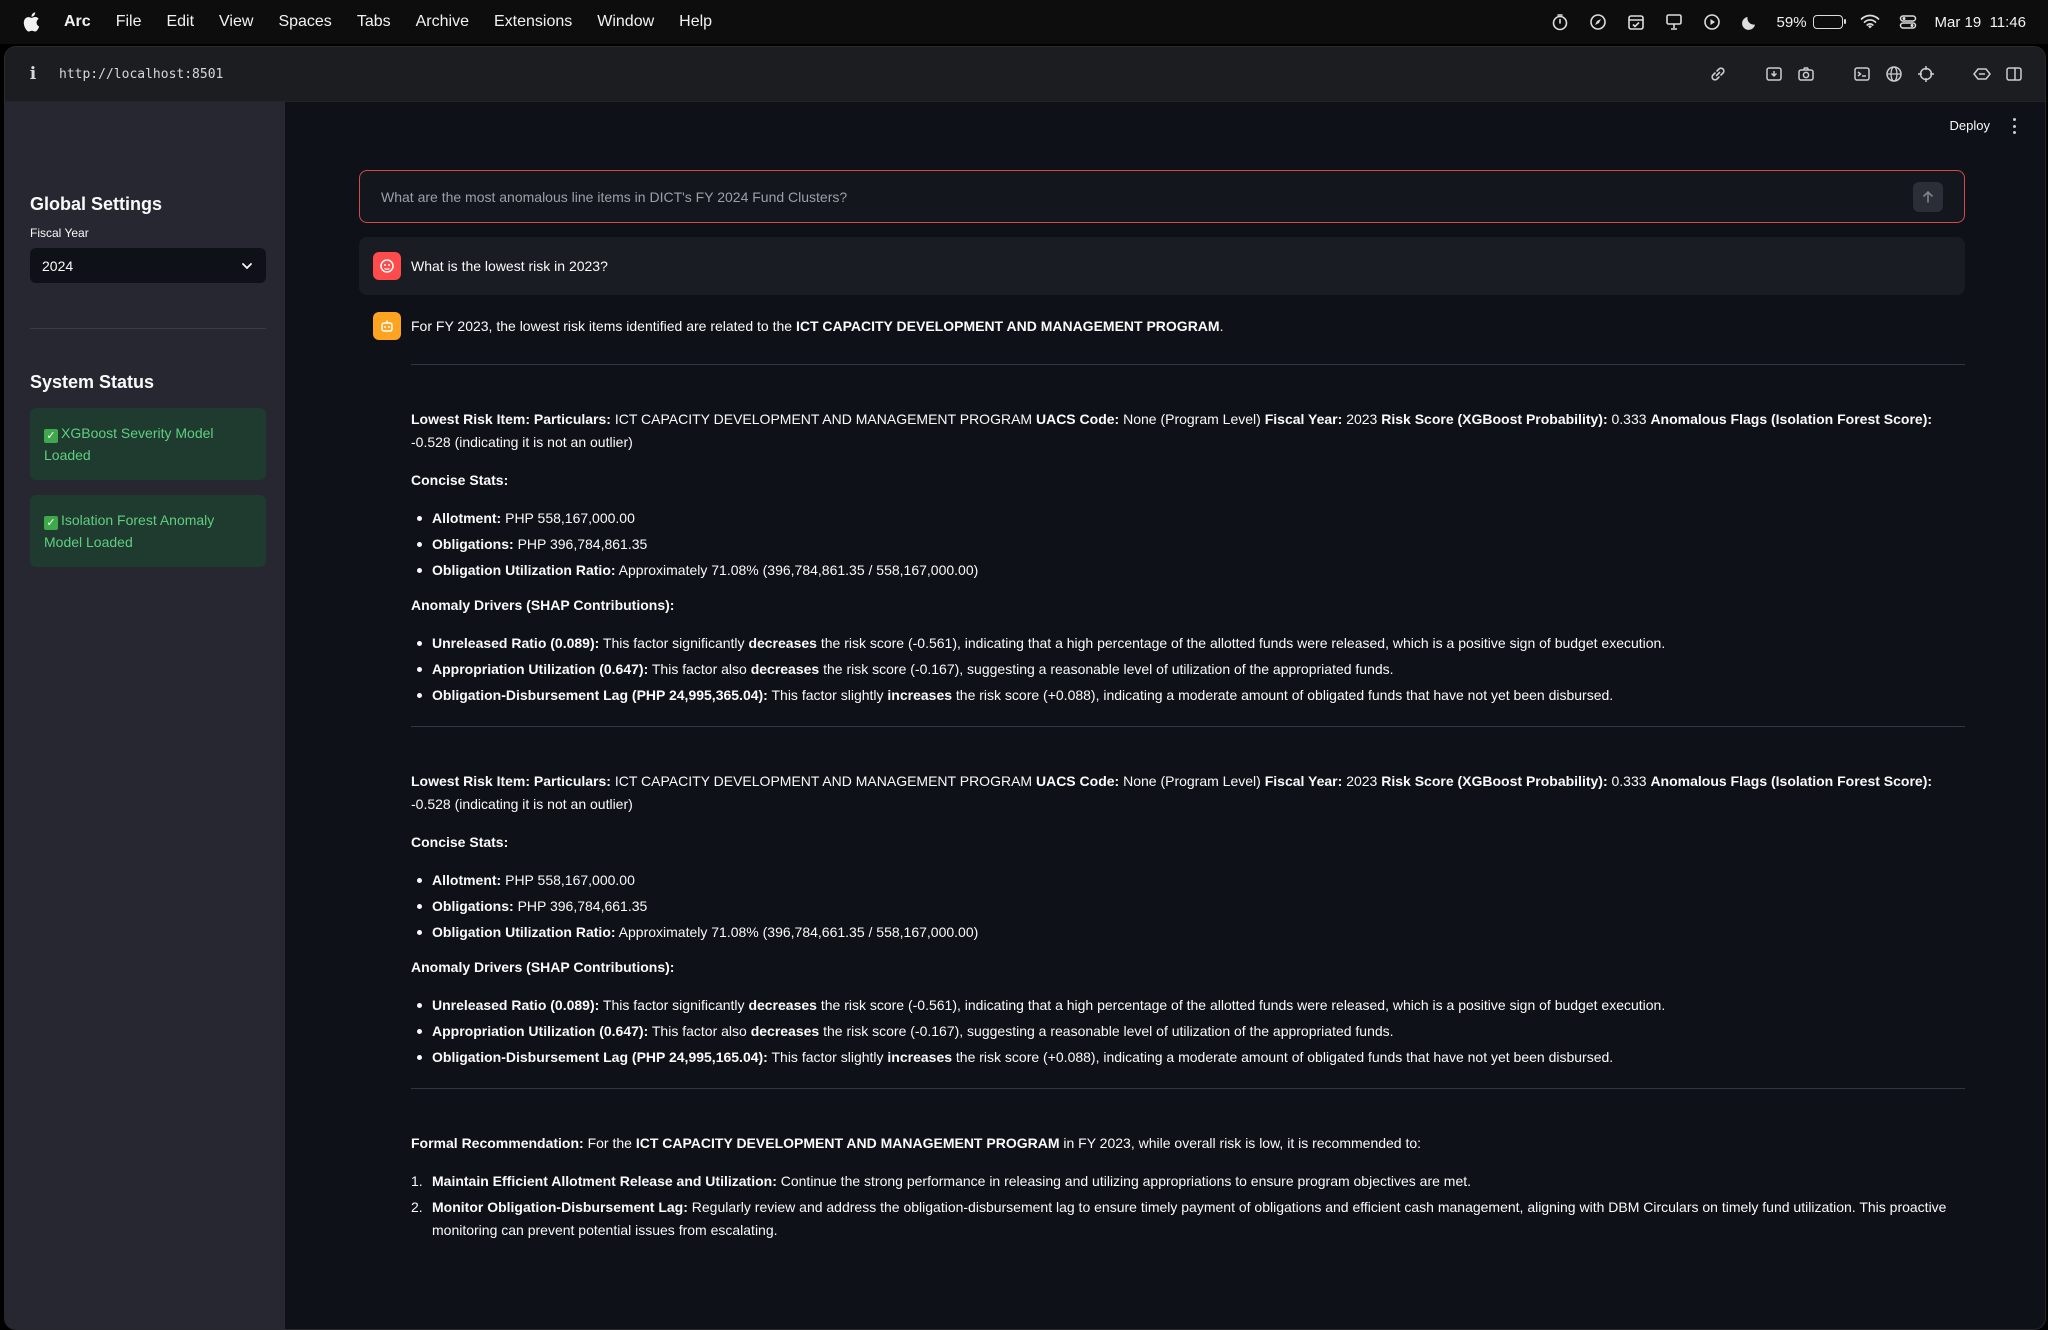 The height and width of the screenshot is (1330, 2048). I want to click on user-avatar-icon, so click(387, 266).